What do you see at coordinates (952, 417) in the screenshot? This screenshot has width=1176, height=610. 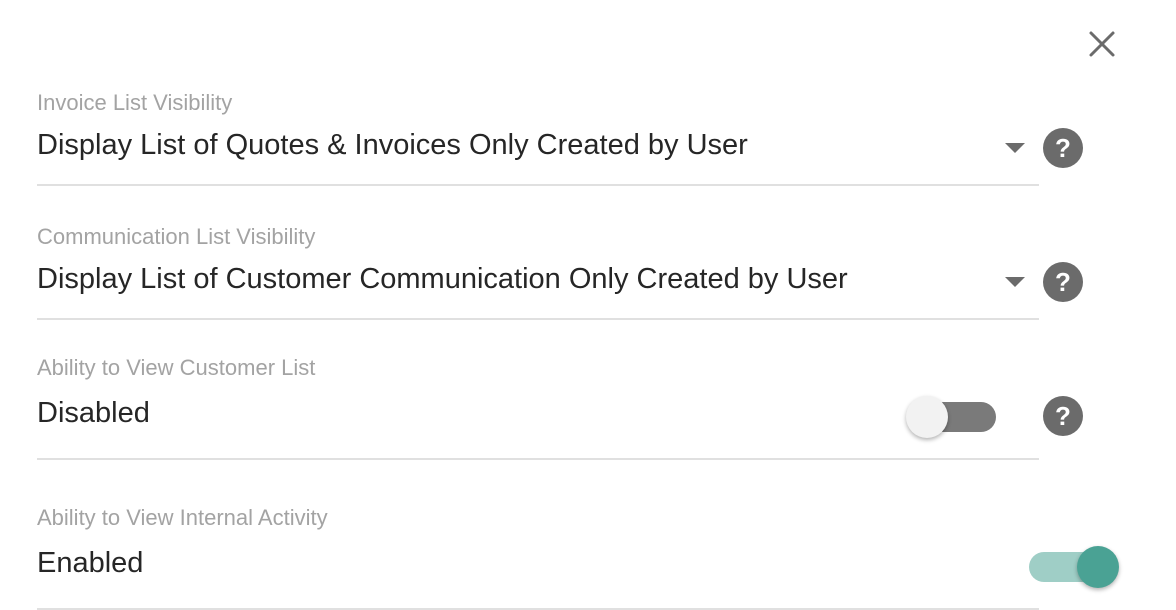 I see `customer-list-toggle` at bounding box center [952, 417].